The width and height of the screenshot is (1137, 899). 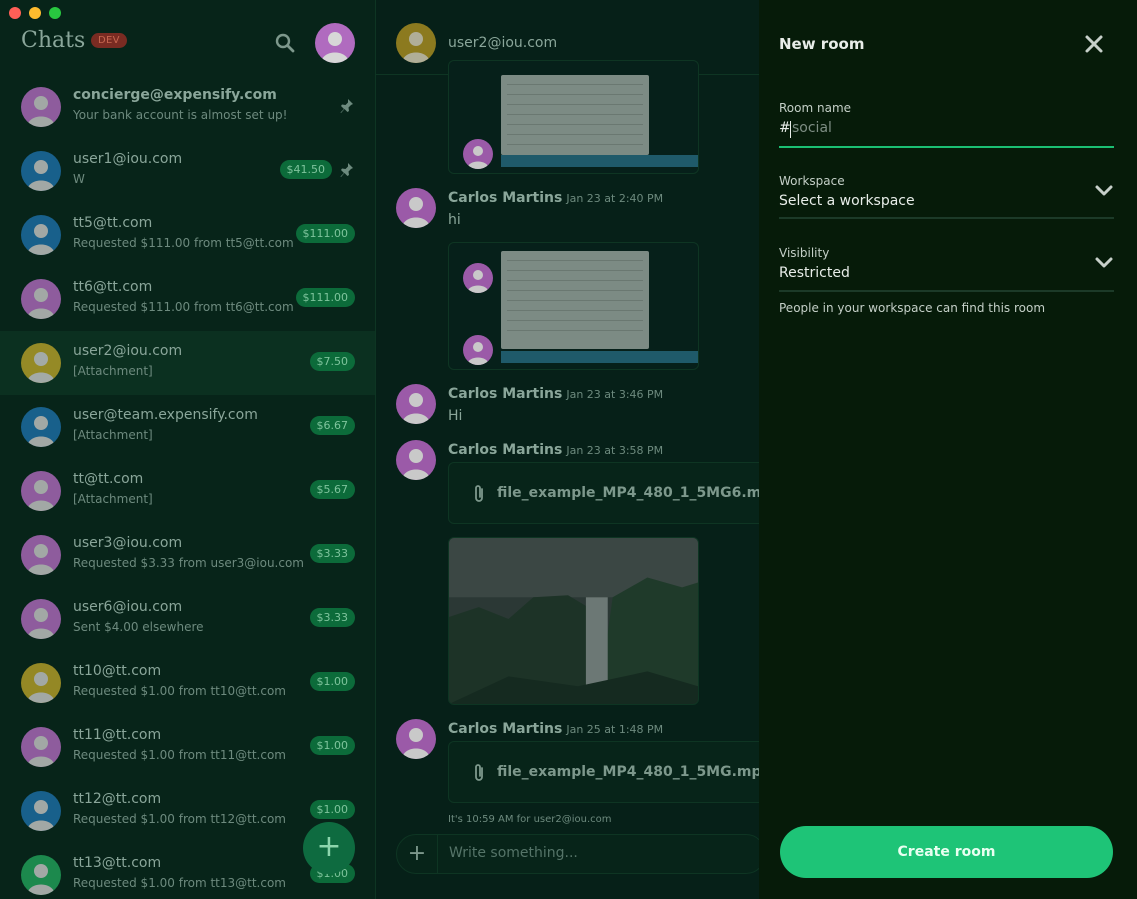 I want to click on tooltip-preview, so click(x=575, y=115).